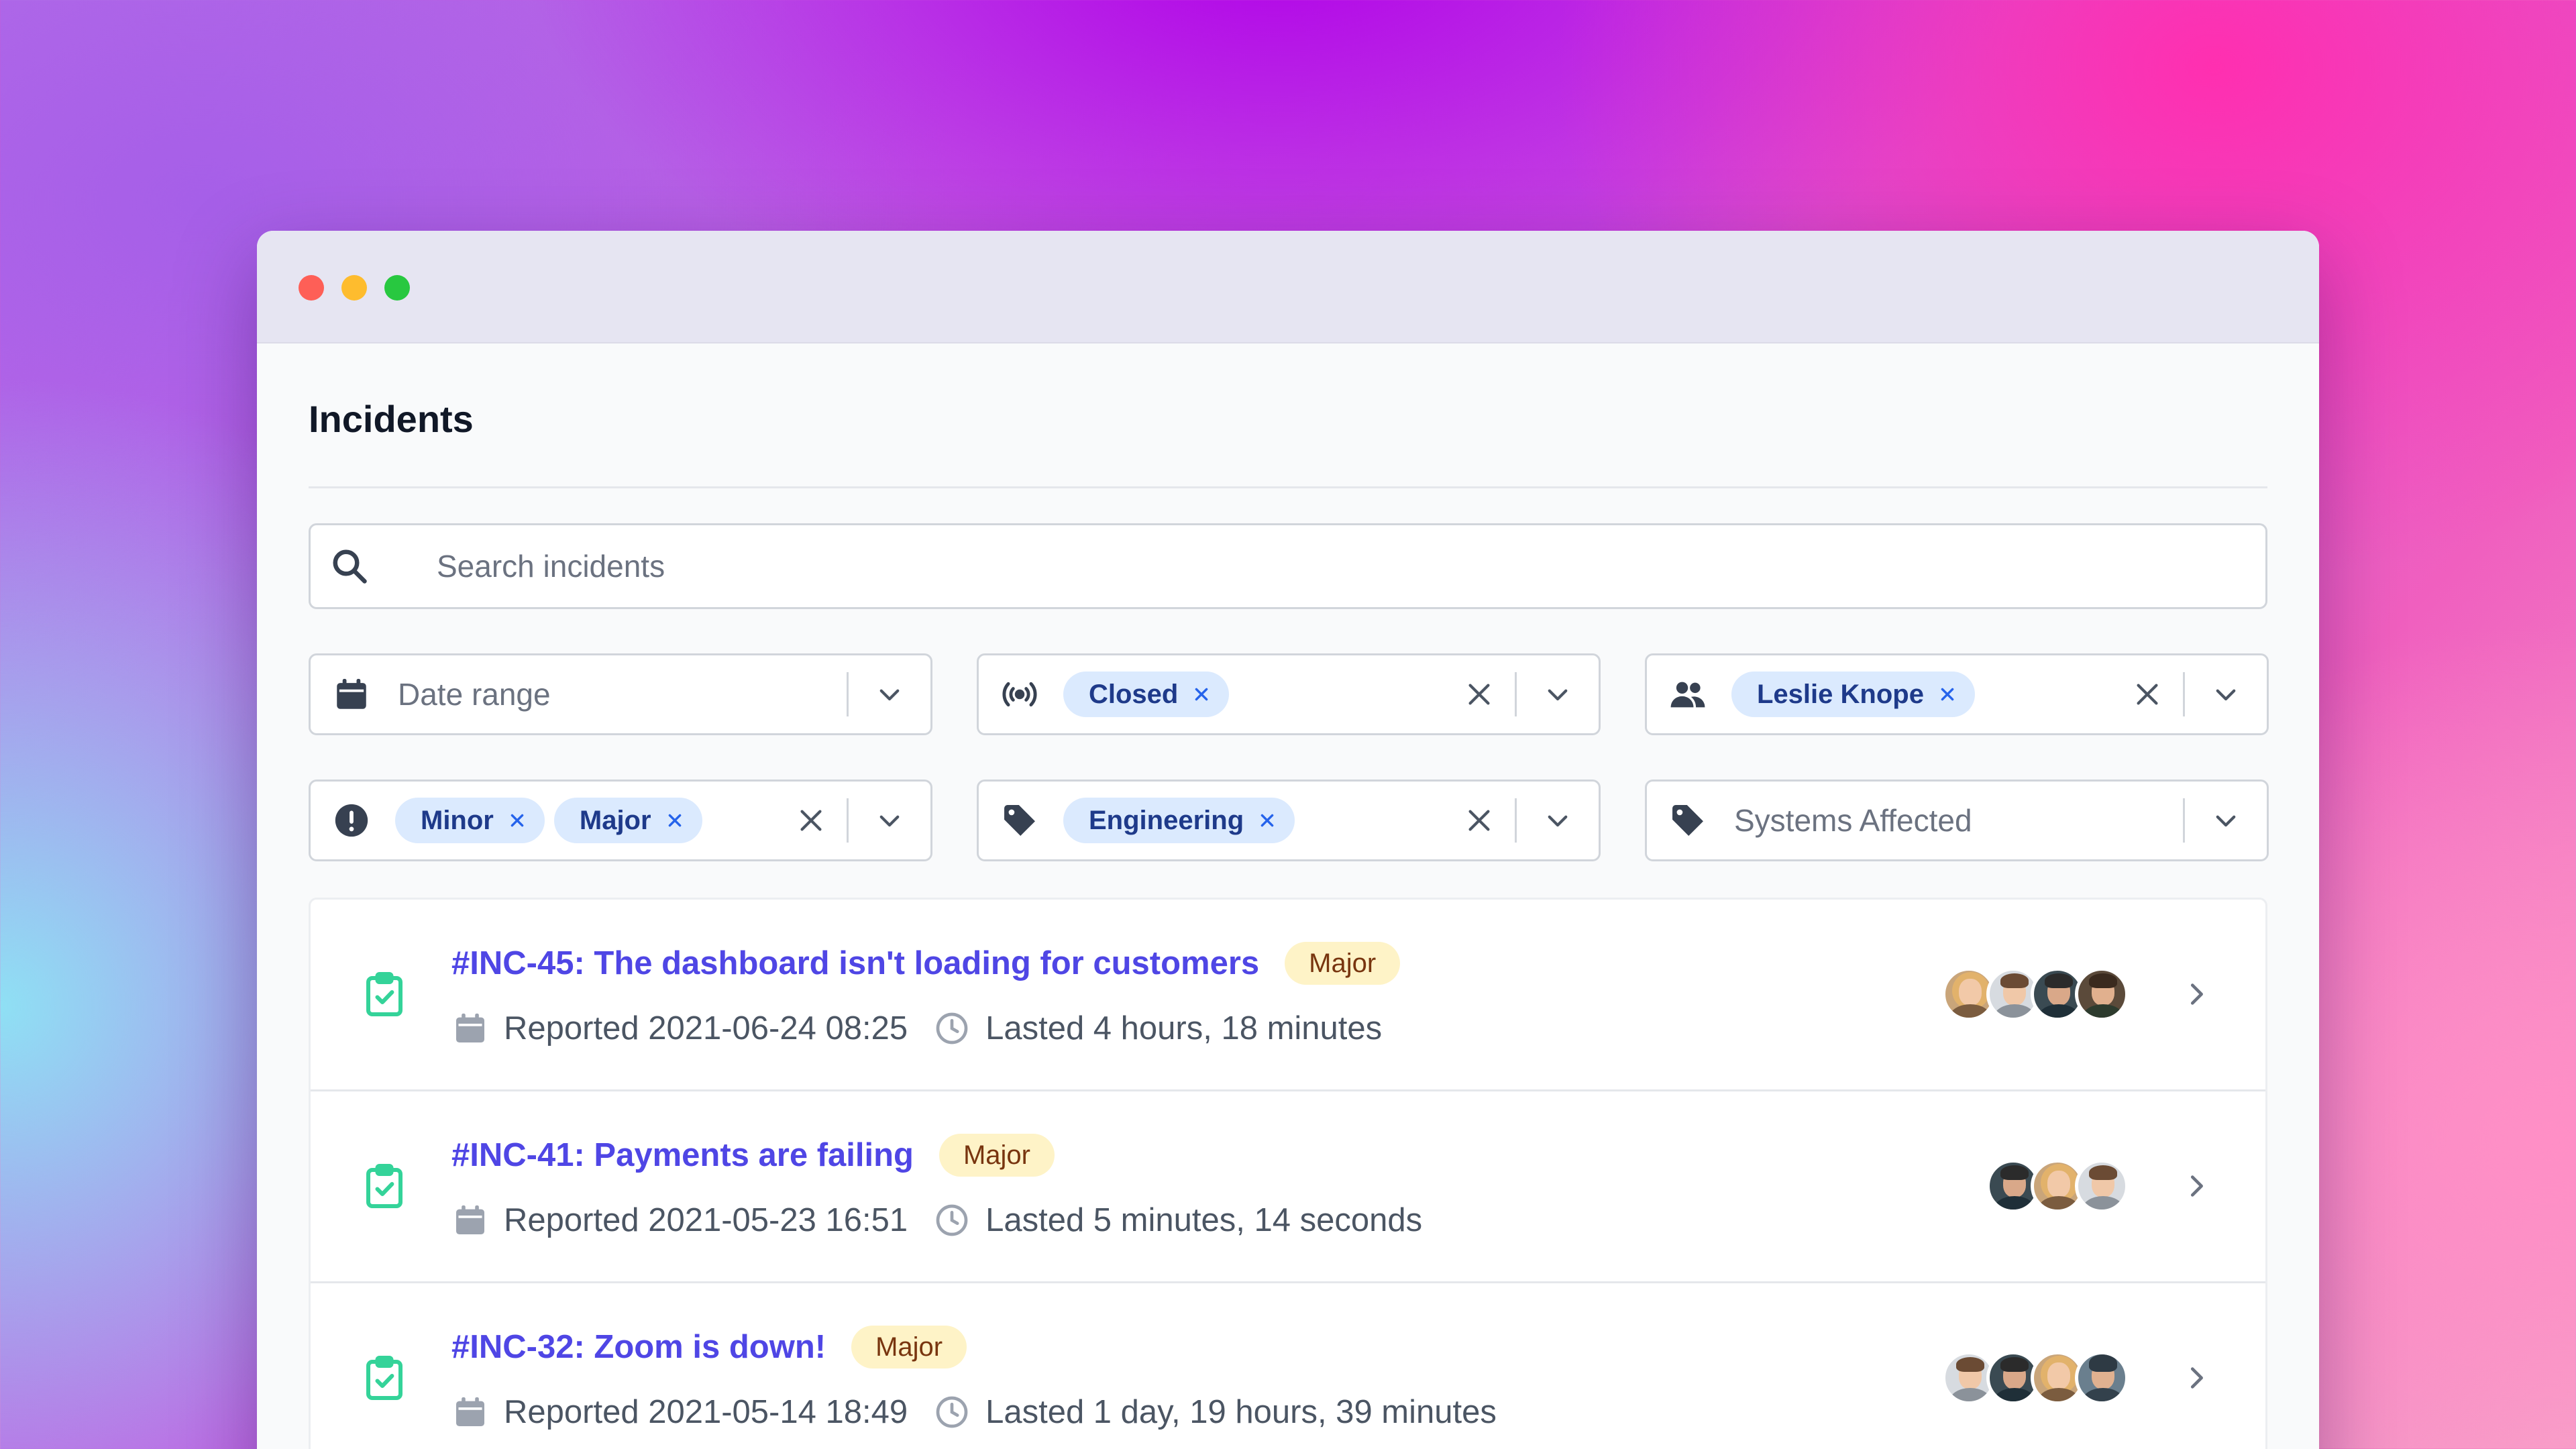 The width and height of the screenshot is (2576, 1449). What do you see at coordinates (706, 1220) in the screenshot?
I see `reported-date: Reported 2021-05-23 16:51` at bounding box center [706, 1220].